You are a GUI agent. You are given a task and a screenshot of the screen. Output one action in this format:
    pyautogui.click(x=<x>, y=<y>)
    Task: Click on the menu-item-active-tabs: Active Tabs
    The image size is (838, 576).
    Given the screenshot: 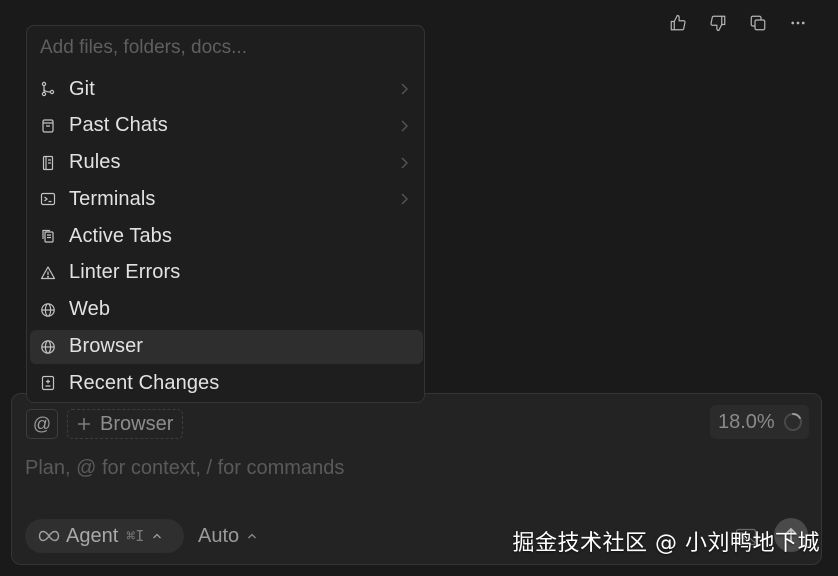 What is the action you would take?
    pyautogui.click(x=226, y=236)
    